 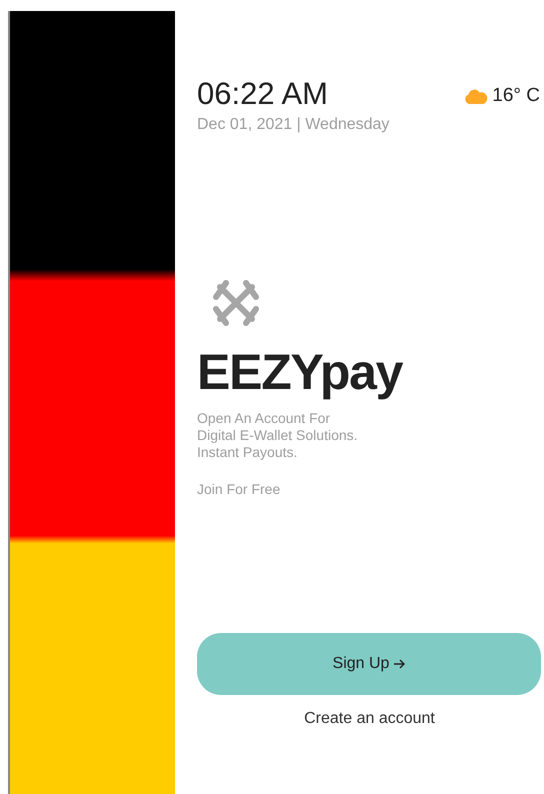 What do you see at coordinates (369, 664) in the screenshot?
I see `sign-up-button: Sign Up` at bounding box center [369, 664].